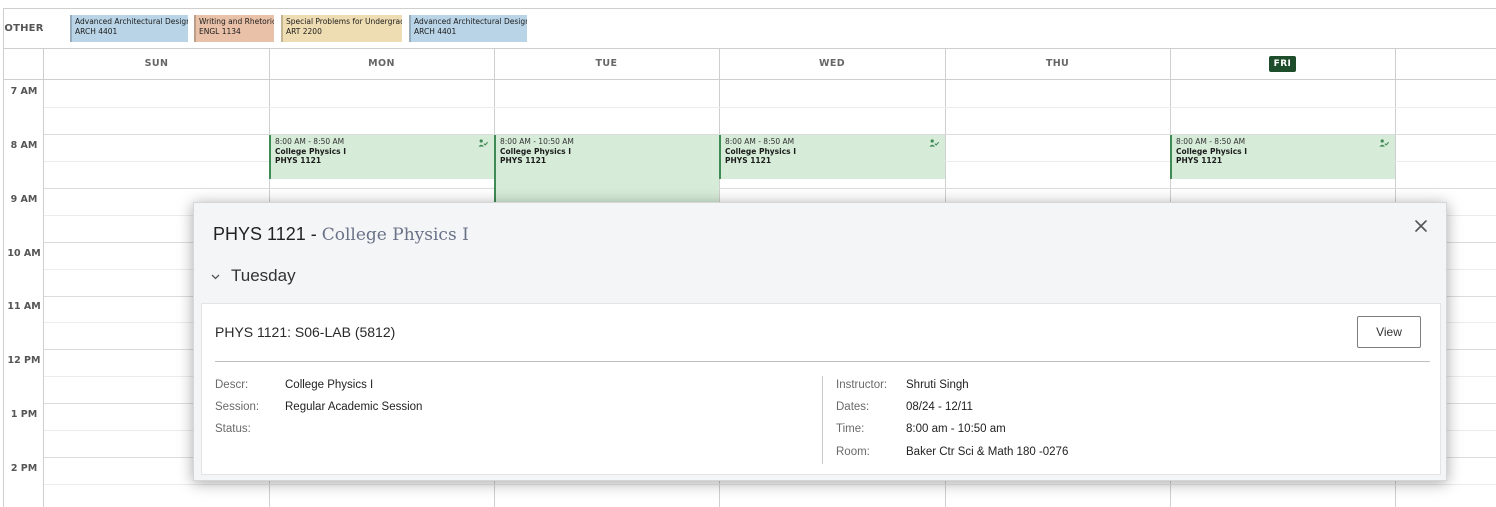 This screenshot has height=507, width=1496. What do you see at coordinates (24, 145) in the screenshot?
I see `time-label: 8 AM` at bounding box center [24, 145].